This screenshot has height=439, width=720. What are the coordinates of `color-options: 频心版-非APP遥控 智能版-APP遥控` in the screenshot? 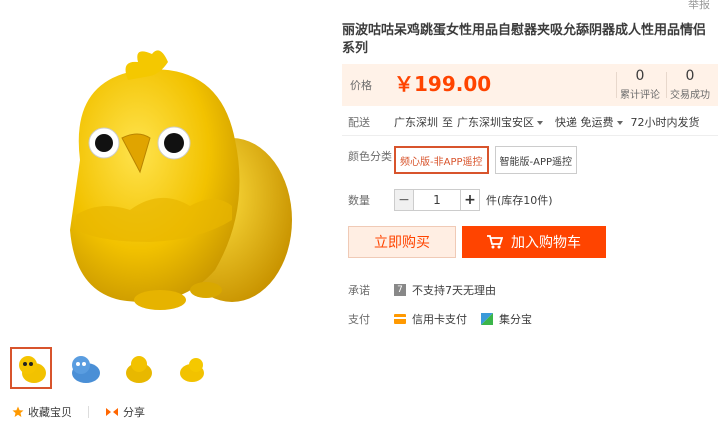 It's located at (488, 160).